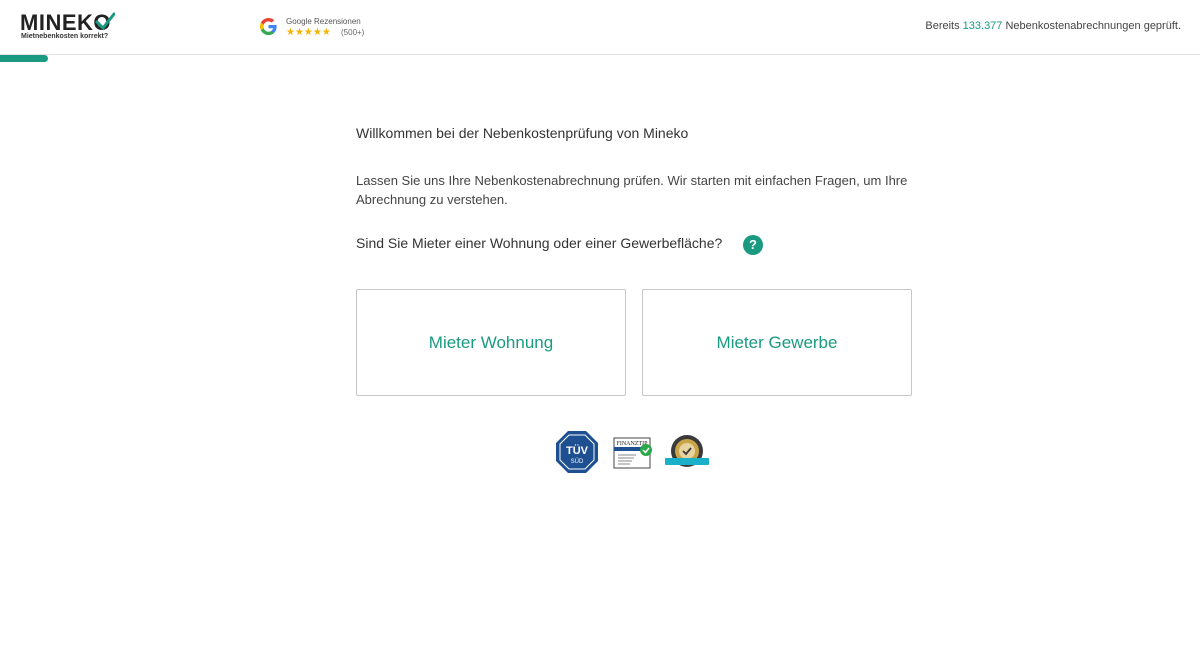 The width and height of the screenshot is (1200, 655). I want to click on checkmark-icon, so click(105, 21).